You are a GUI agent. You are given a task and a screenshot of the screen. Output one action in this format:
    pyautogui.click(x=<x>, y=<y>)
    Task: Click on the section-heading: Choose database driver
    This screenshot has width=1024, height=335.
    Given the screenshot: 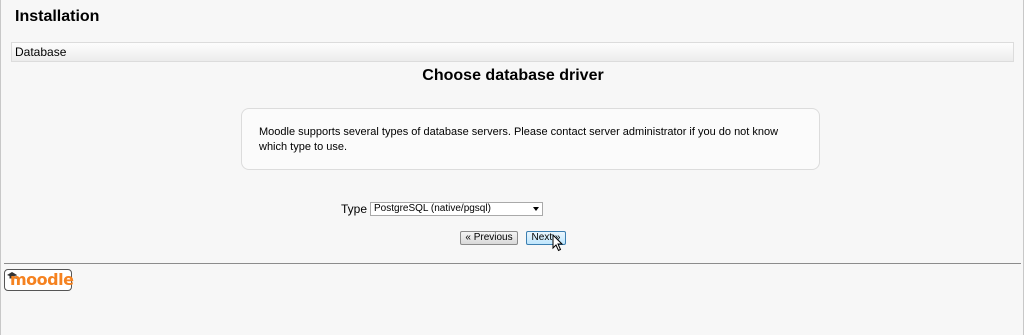 What is the action you would take?
    pyautogui.click(x=513, y=75)
    